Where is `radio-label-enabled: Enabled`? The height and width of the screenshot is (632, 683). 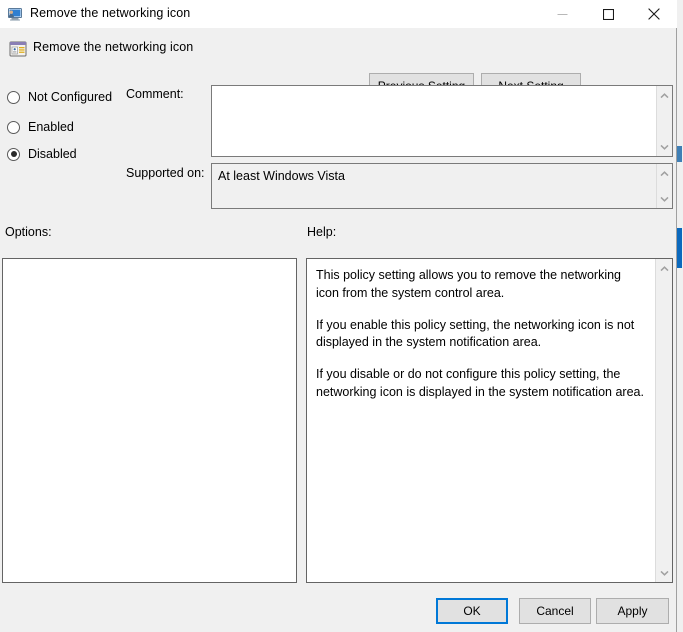 radio-label-enabled: Enabled is located at coordinates (51, 127).